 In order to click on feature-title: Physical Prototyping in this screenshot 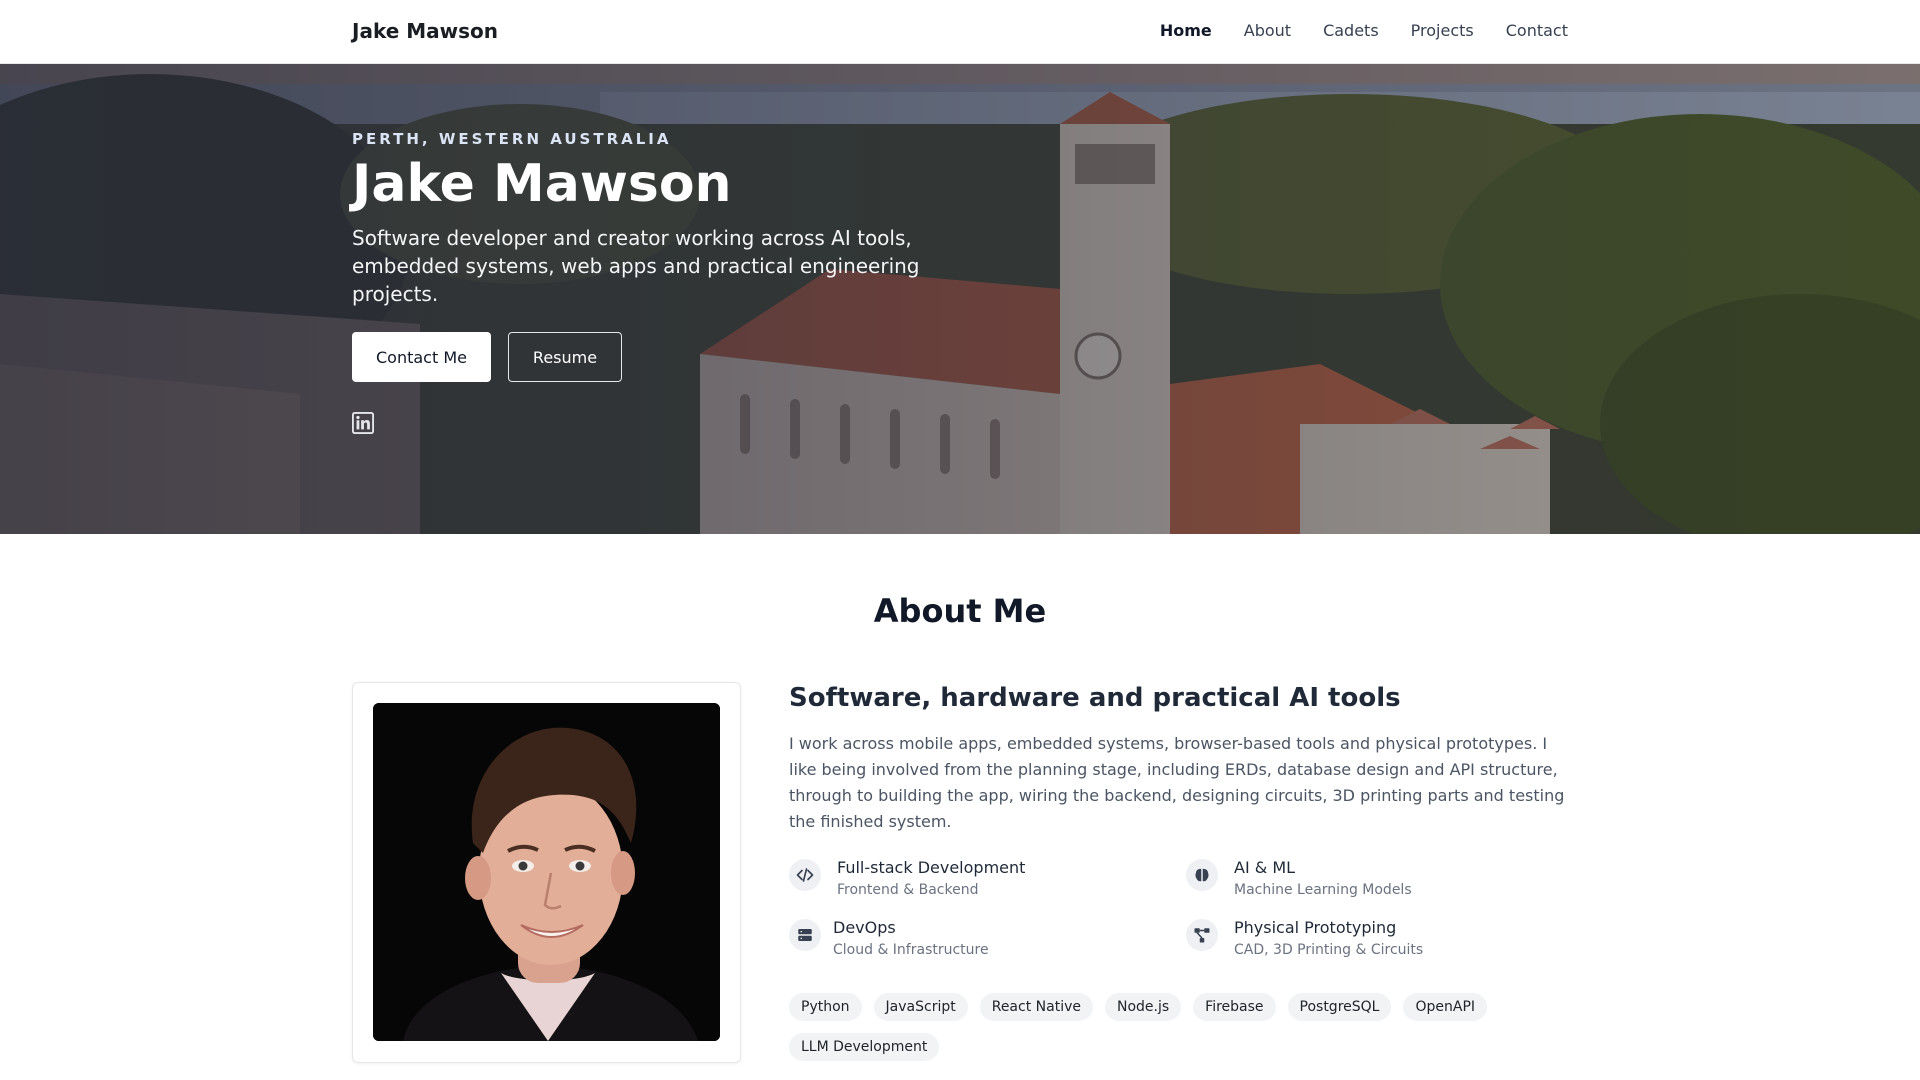, I will do `click(1315, 927)`.